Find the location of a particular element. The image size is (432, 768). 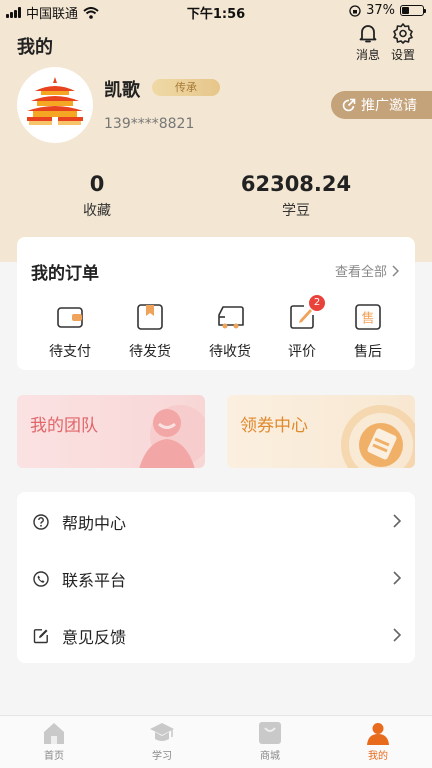

tab-study: 学习 is located at coordinates (162, 741).